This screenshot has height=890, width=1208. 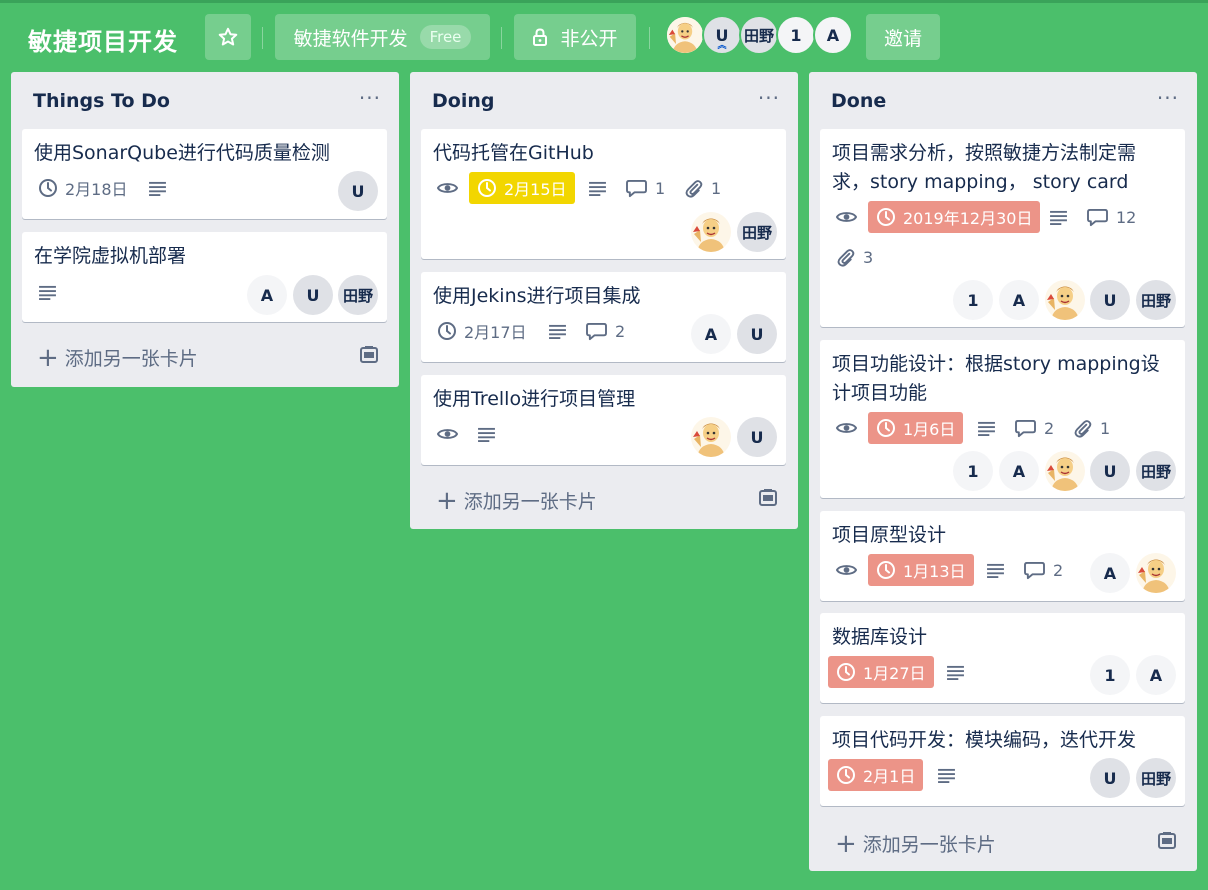 What do you see at coordinates (759, 35) in the screenshot?
I see `member-avatar-tianye: 田野` at bounding box center [759, 35].